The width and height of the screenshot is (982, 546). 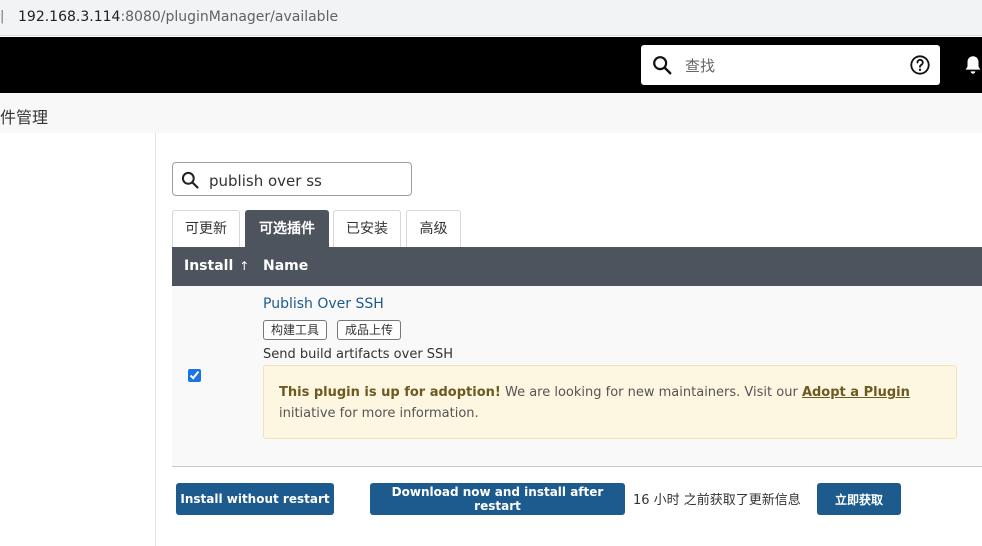 What do you see at coordinates (369, 330) in the screenshot?
I see `plugin-tag: 成品上传` at bounding box center [369, 330].